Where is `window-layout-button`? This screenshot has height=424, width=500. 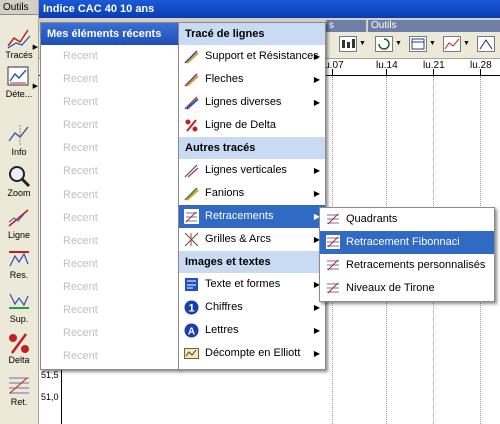 window-layout-button is located at coordinates (418, 44).